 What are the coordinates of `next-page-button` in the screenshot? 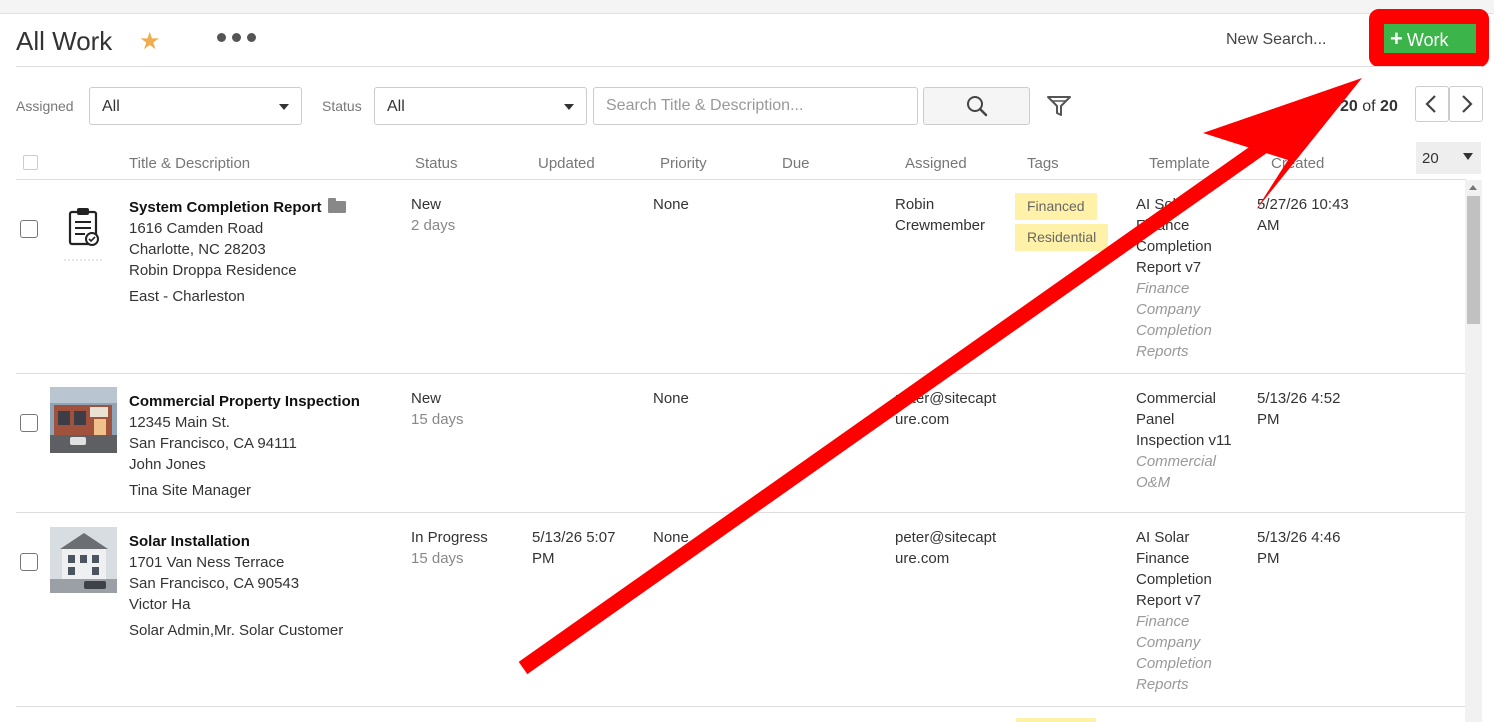 It's located at (1466, 104).